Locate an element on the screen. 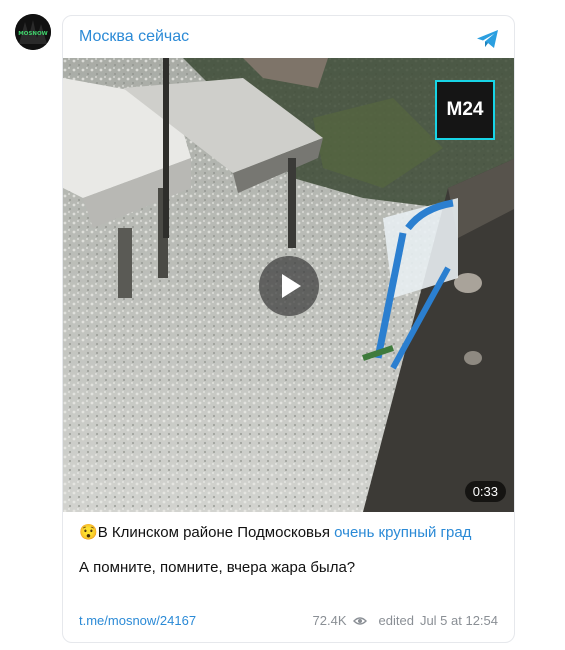  video-duration: 0:33 is located at coordinates (485, 491).